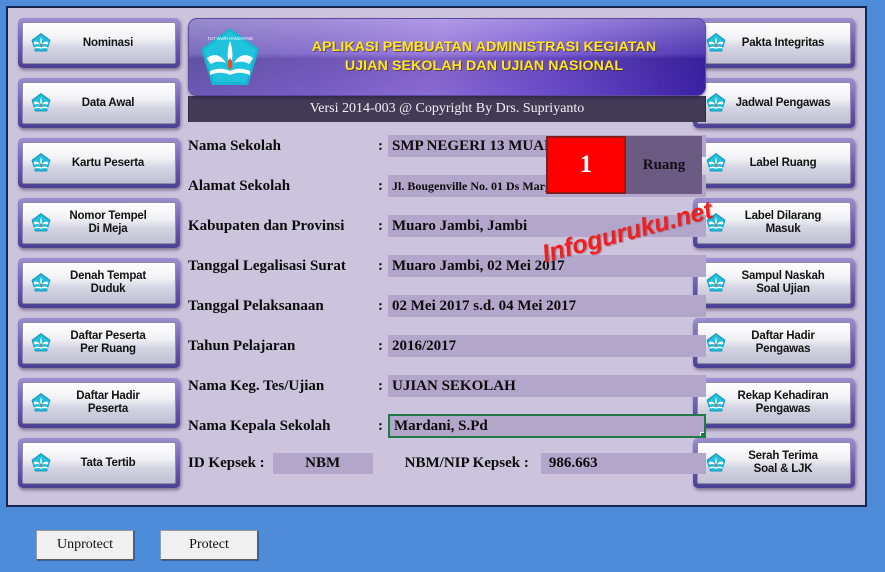 This screenshot has height=572, width=885. Describe the element at coordinates (229, 38) in the screenshot. I see `svg-text: TUT WURI HANDAYANI` at that location.